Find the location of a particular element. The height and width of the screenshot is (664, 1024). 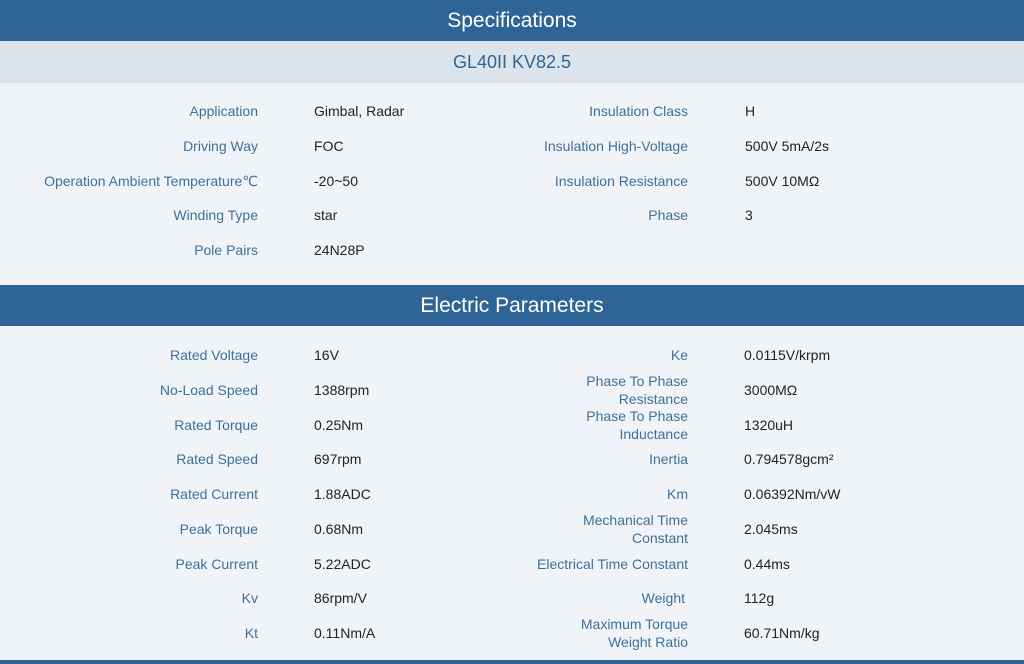

spec-label: Insulation Class is located at coordinates (638, 111).